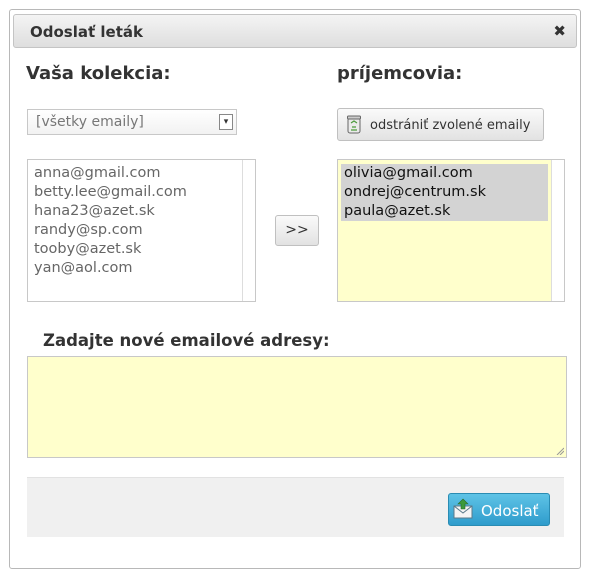 Image resolution: width=592 pixels, height=576 pixels. I want to click on mail-send-icon, so click(463, 508).